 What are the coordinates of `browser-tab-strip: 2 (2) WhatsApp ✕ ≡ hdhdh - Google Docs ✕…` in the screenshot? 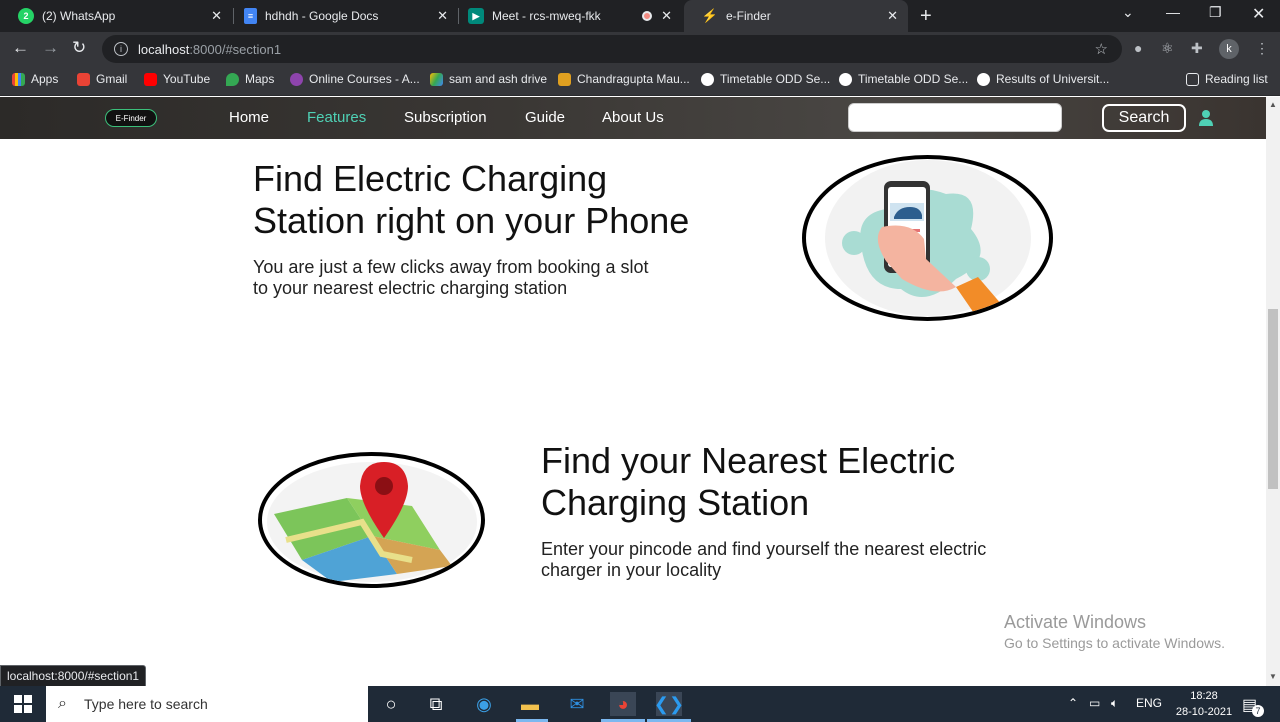 It's located at (640, 16).